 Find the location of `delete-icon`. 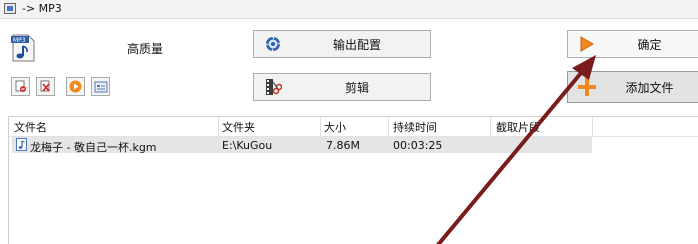

delete-icon is located at coordinates (45, 86).